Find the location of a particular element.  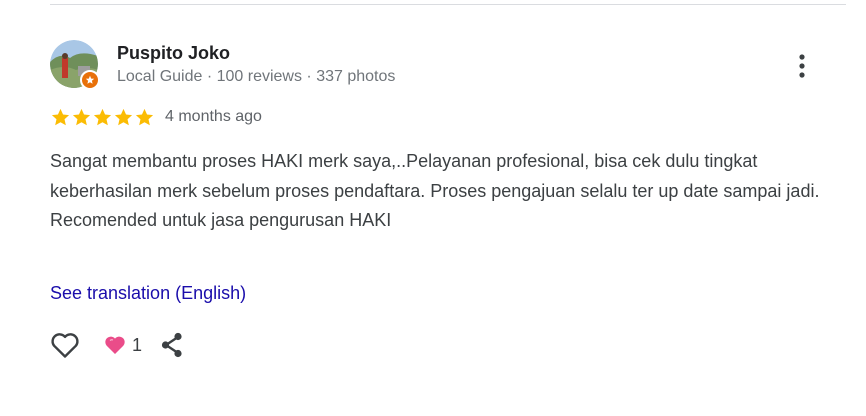

see-translation-link: See translation (English) is located at coordinates (148, 293).